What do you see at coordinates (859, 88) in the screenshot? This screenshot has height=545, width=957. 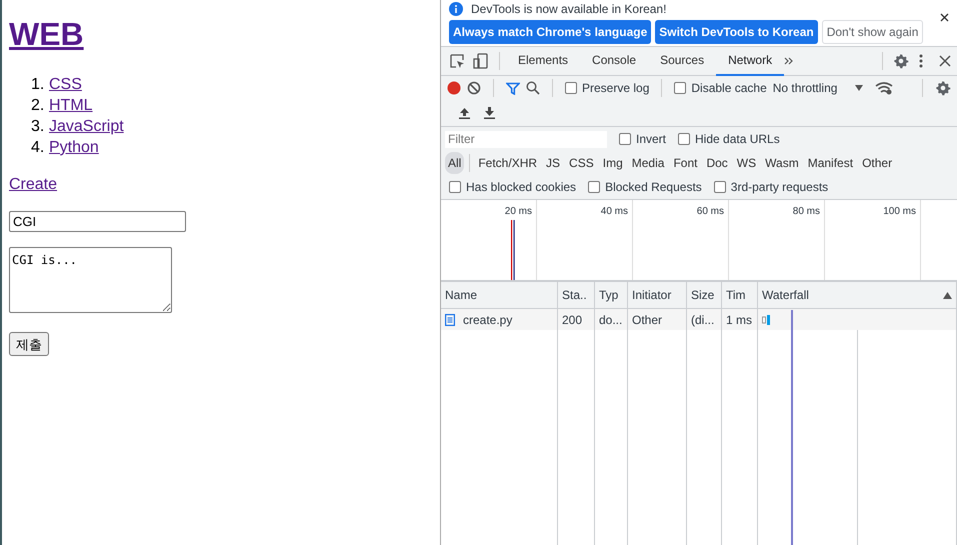 I see `dropdown-icon` at bounding box center [859, 88].